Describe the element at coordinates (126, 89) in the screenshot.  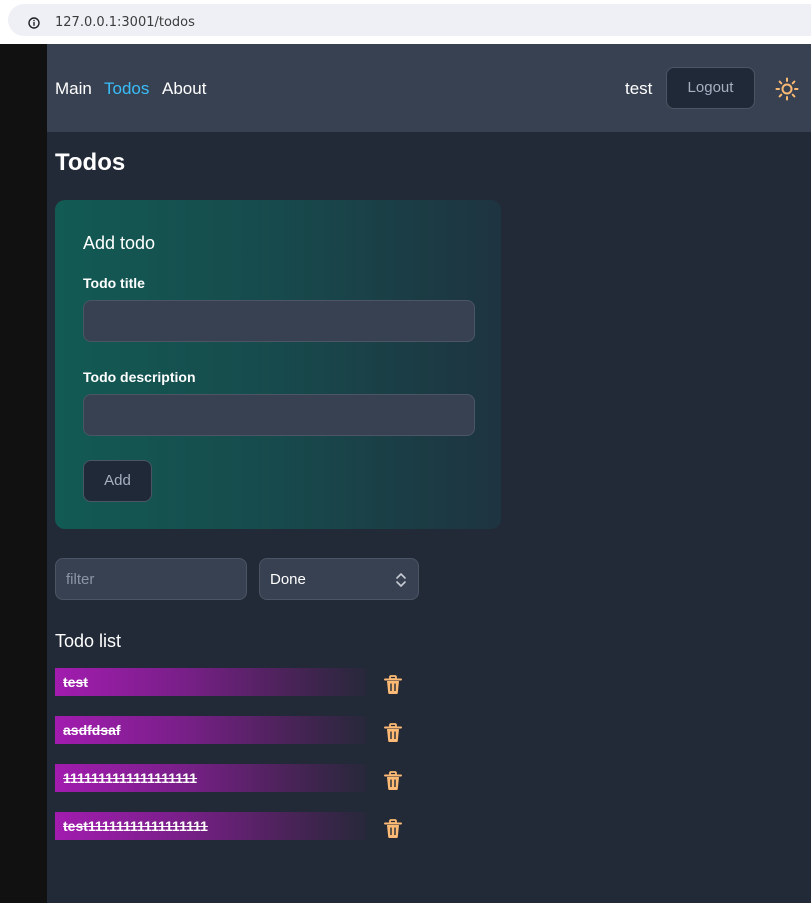
I see `nav-link-todos: Todos` at that location.